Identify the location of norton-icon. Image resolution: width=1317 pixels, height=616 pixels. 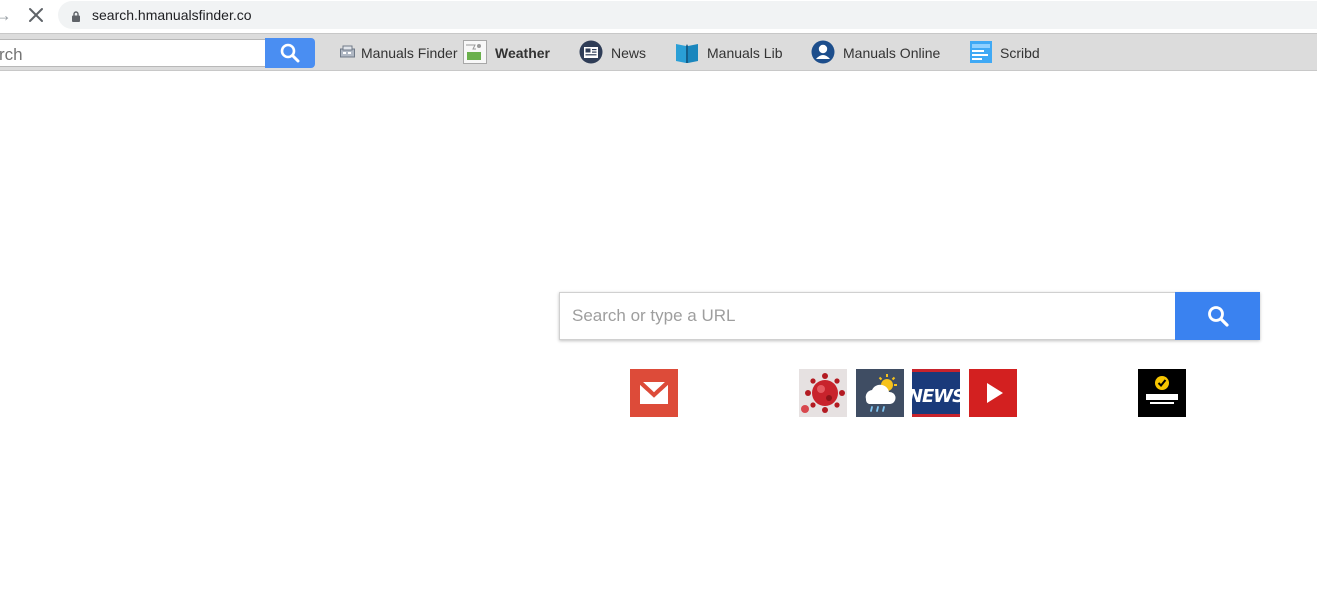
(1162, 393).